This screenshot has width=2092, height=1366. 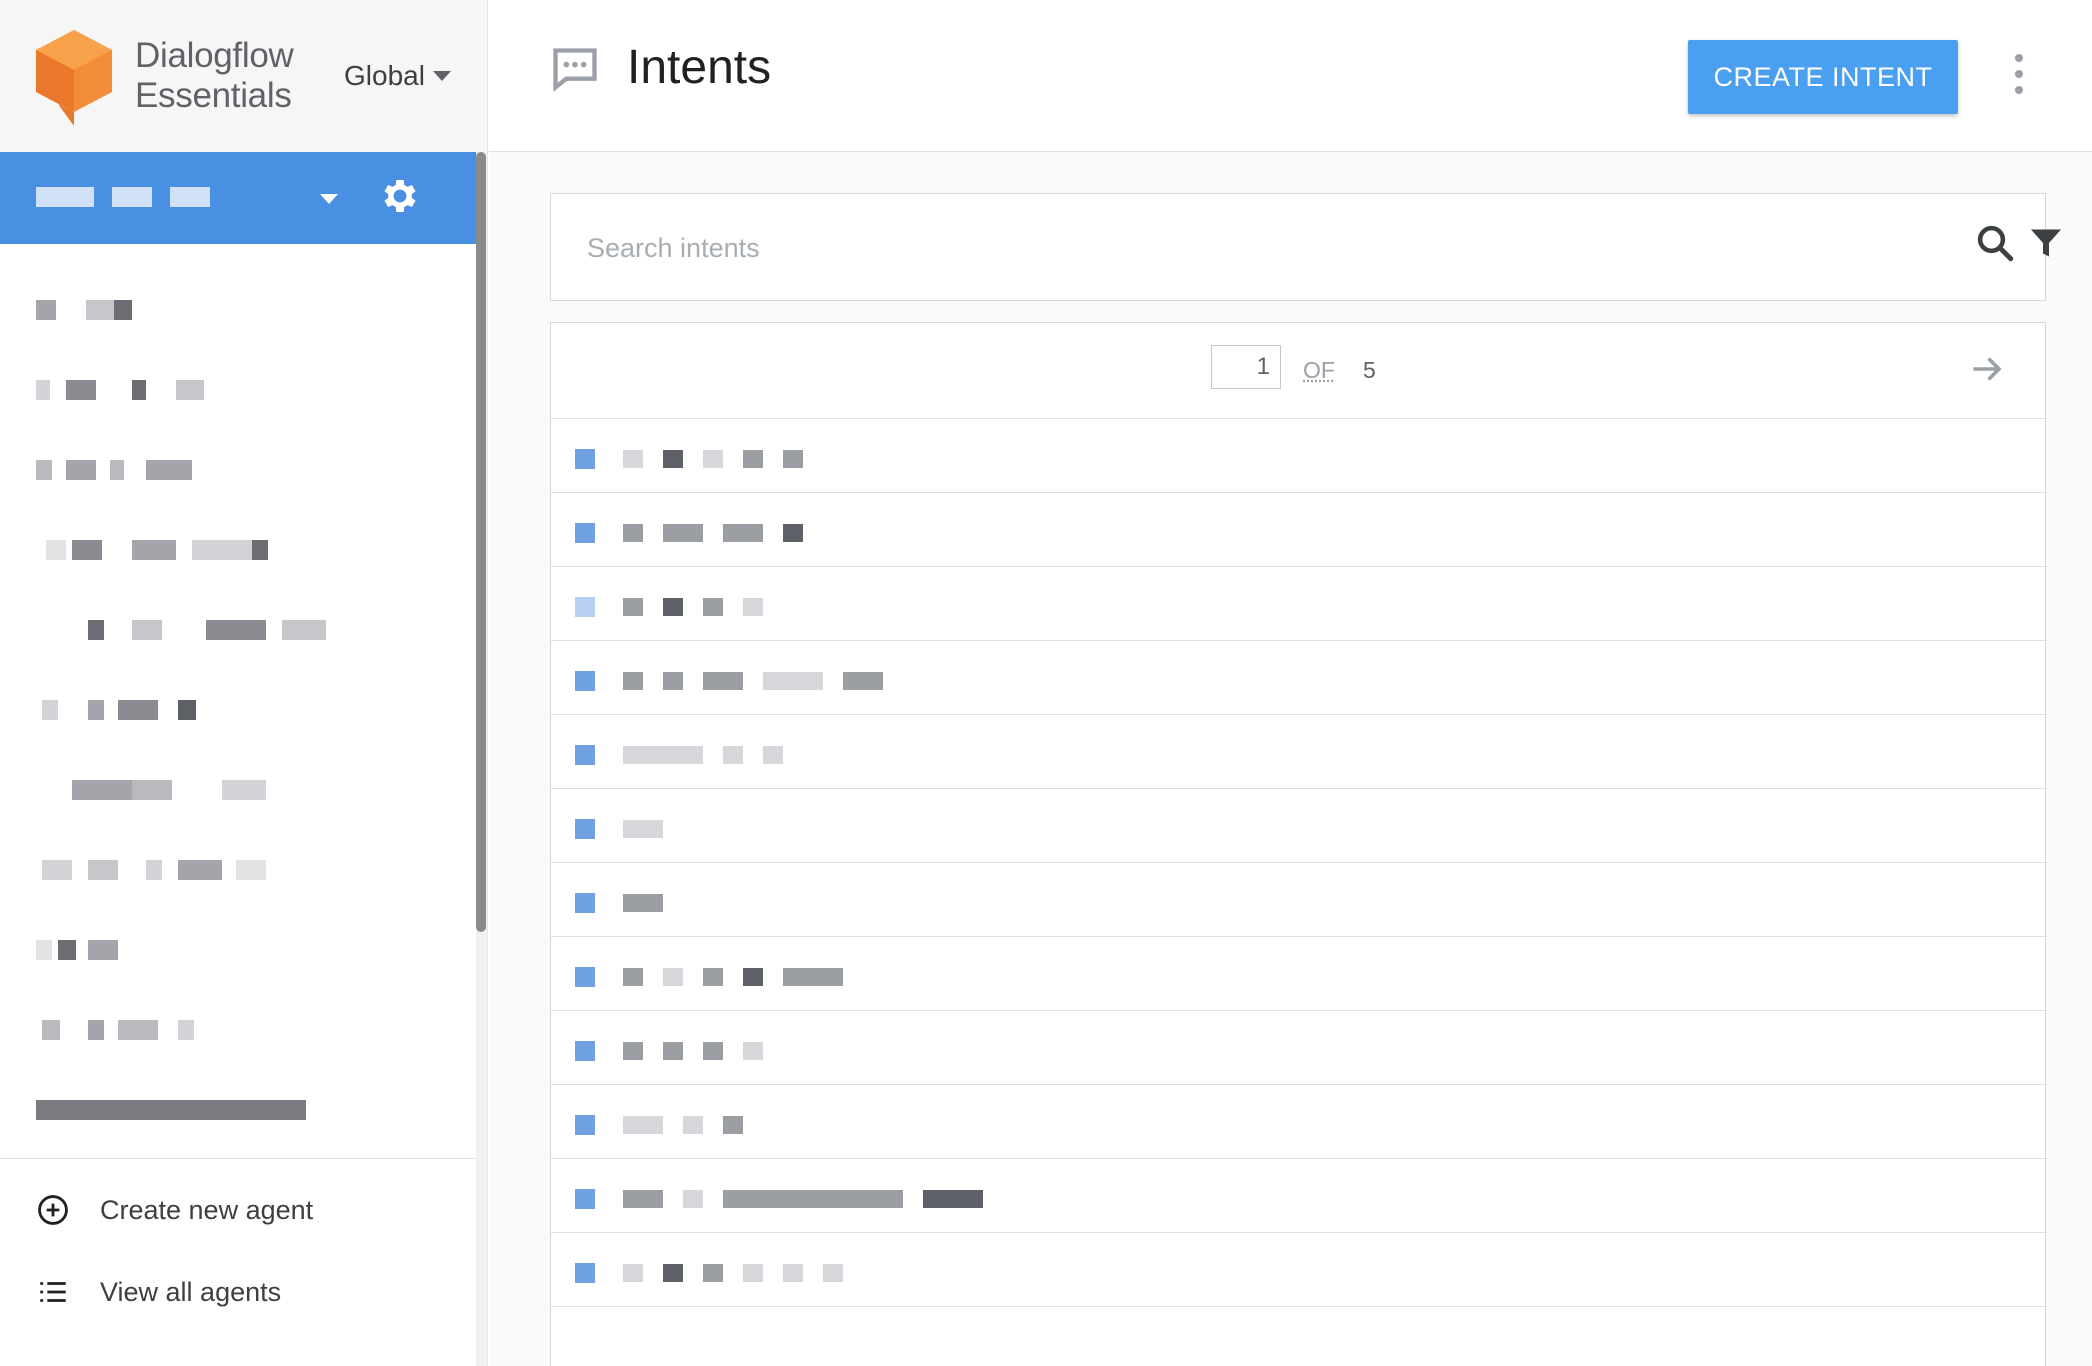 I want to click on arrow-right-icon, so click(x=1987, y=369).